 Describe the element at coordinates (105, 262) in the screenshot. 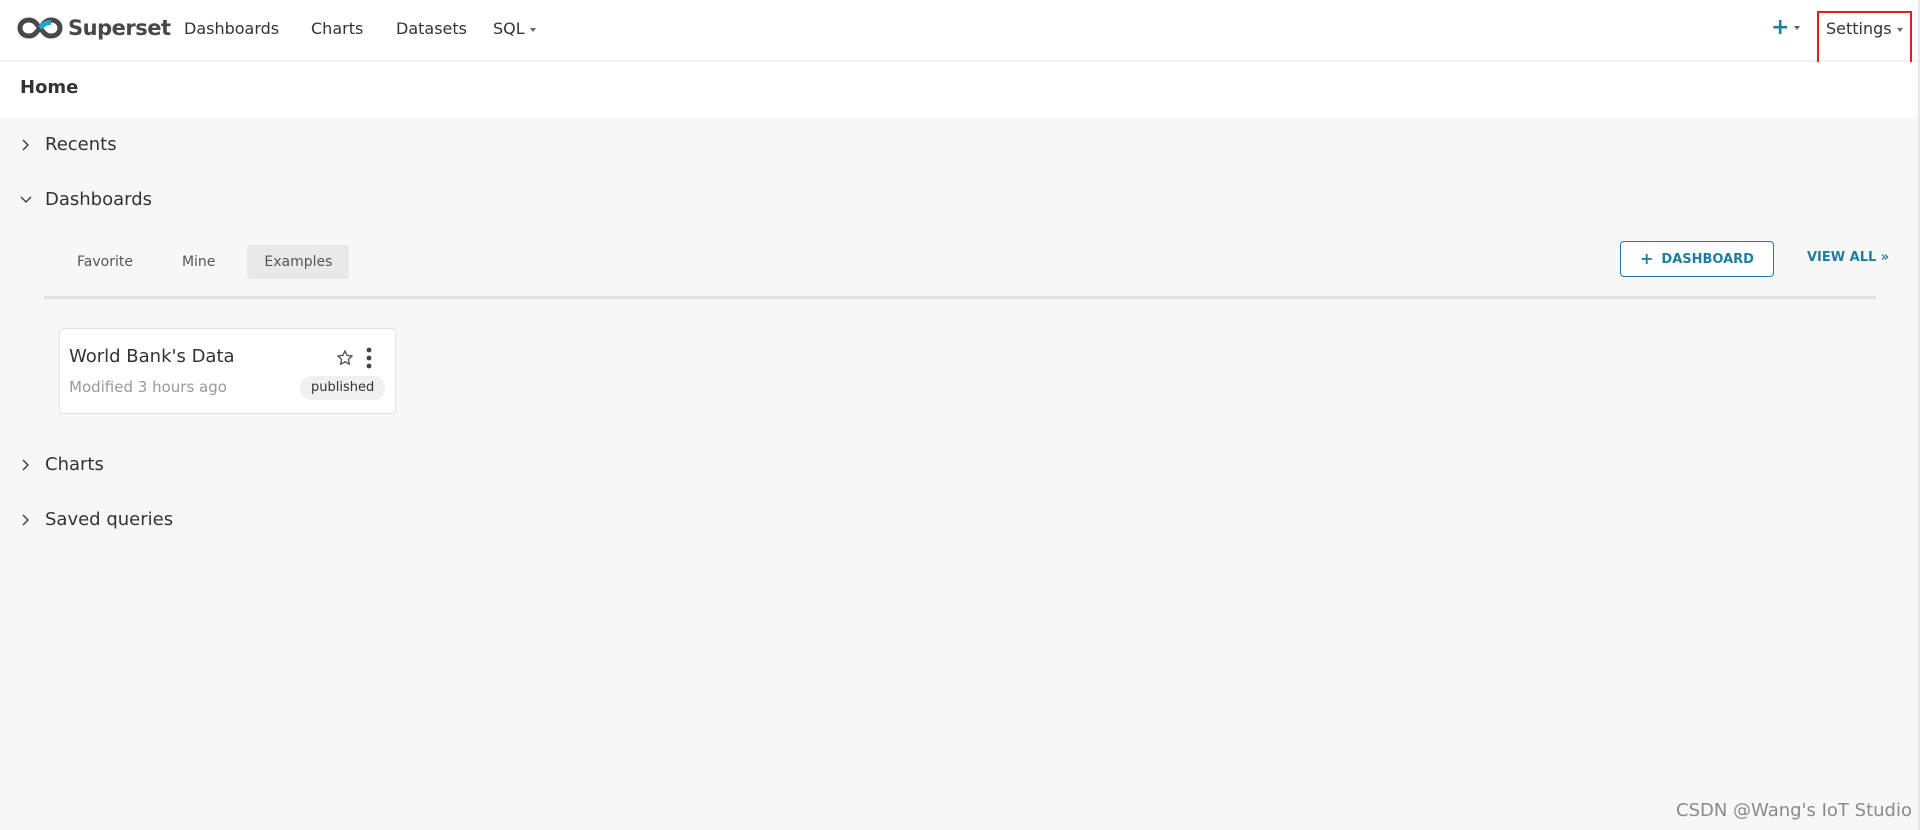

I see `tab-favorite: Favorite` at that location.